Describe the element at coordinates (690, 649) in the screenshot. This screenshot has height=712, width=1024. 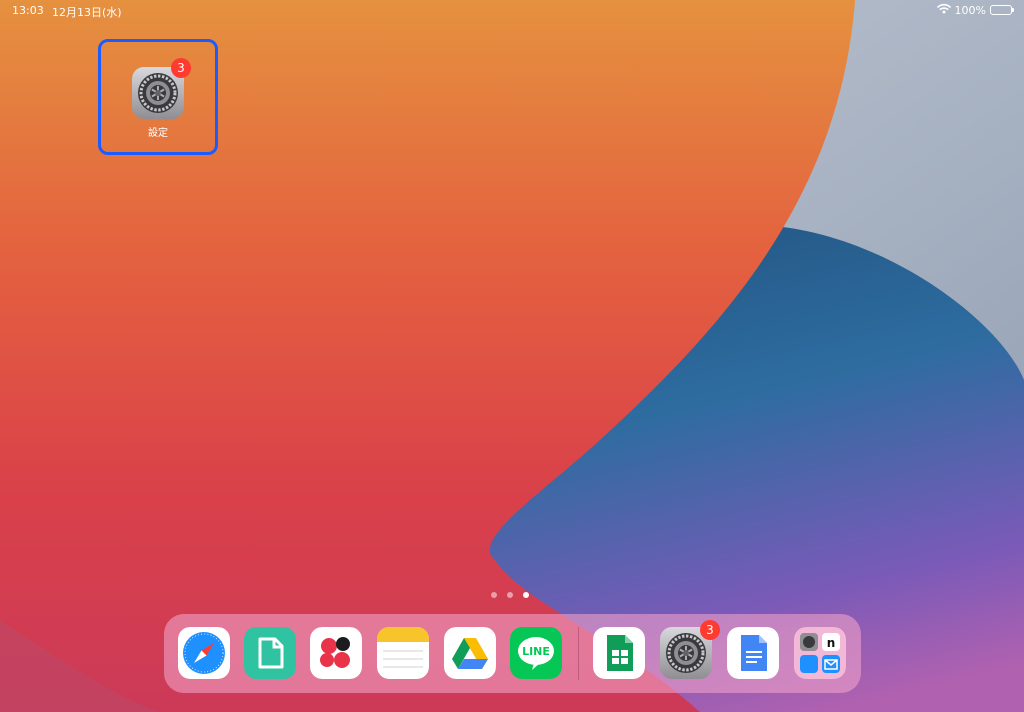
I see `dock-app-settings: 3` at that location.